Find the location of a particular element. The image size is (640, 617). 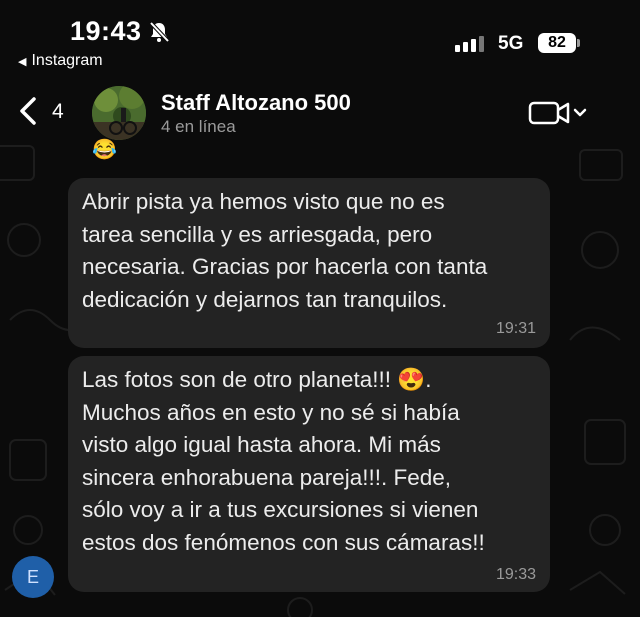

network-type: 5G is located at coordinates (511, 43).